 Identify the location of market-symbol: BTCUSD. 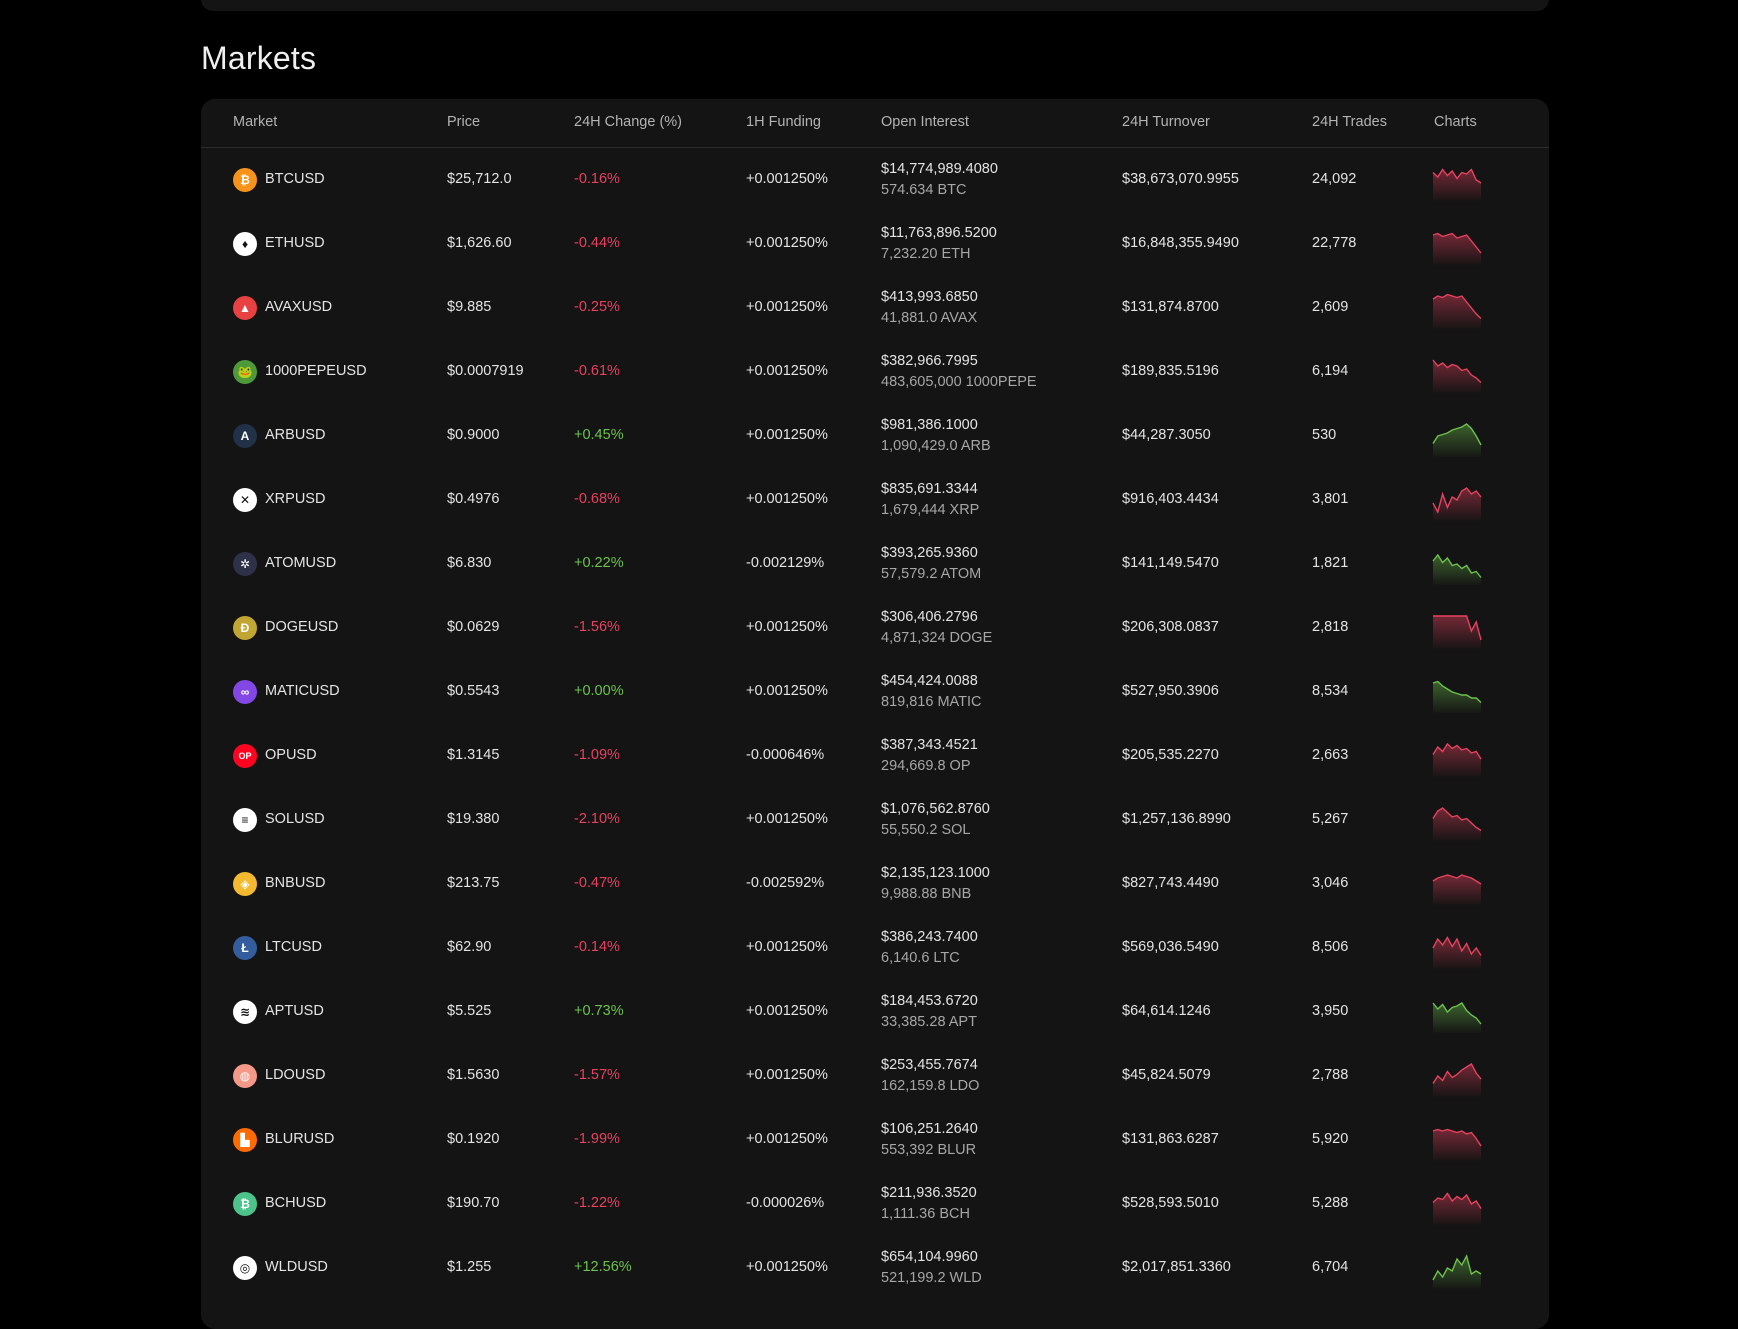
(295, 179).